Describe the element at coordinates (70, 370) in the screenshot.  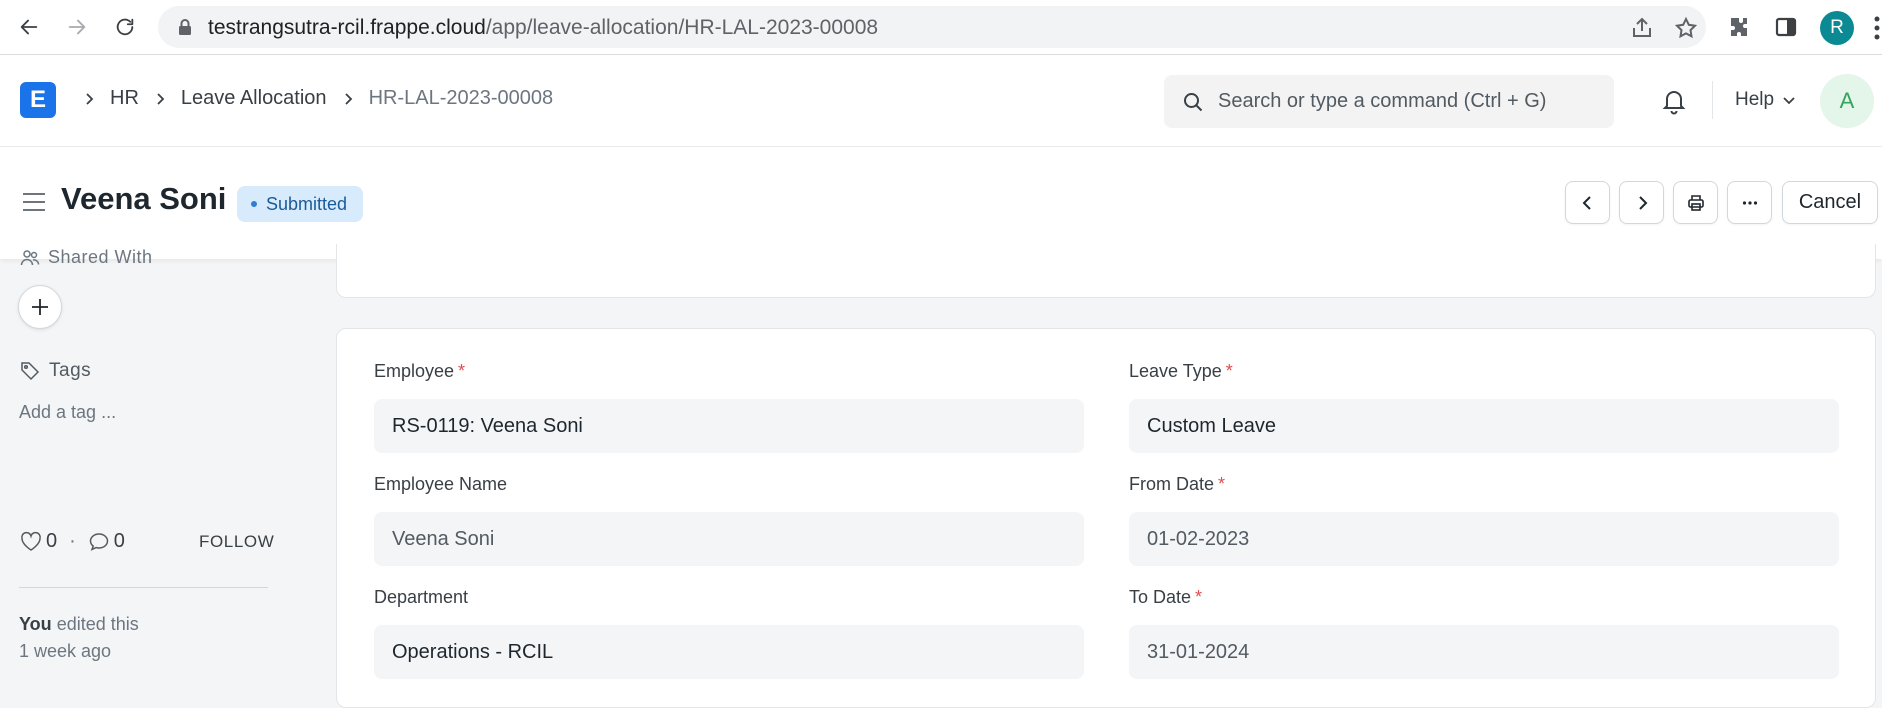
I see `tags-label: Tags` at that location.